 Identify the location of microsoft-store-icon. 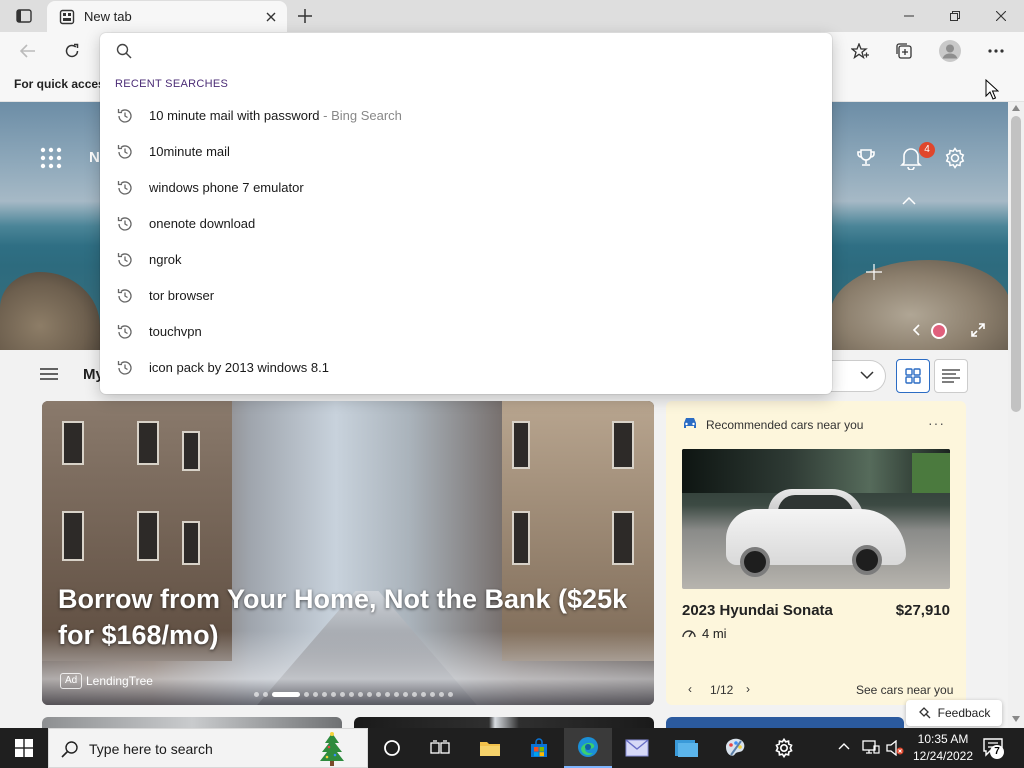
(539, 748).